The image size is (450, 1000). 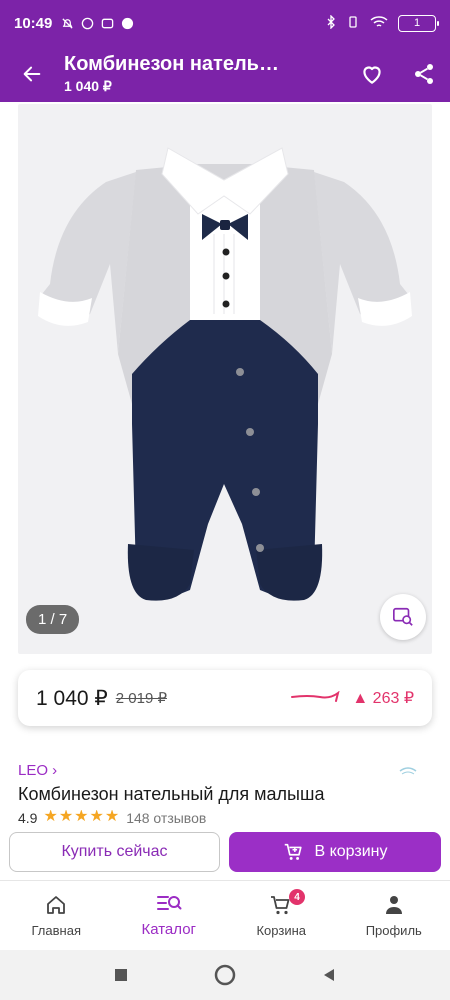 What do you see at coordinates (353, 23) in the screenshot?
I see `vibrate-icon` at bounding box center [353, 23].